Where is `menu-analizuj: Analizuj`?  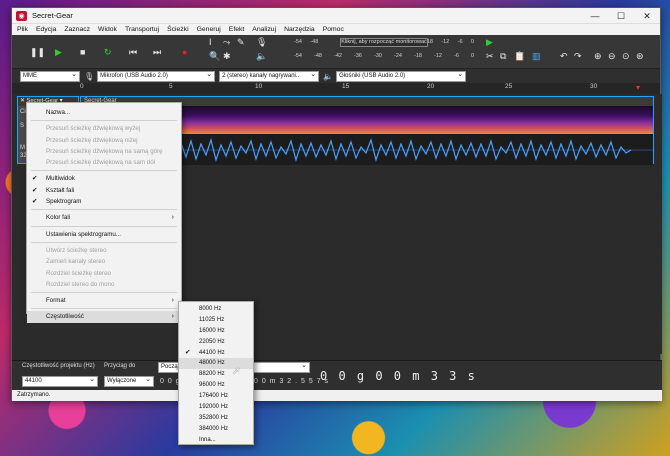
menu-analizuj: Analizuj is located at coordinates (264, 29).